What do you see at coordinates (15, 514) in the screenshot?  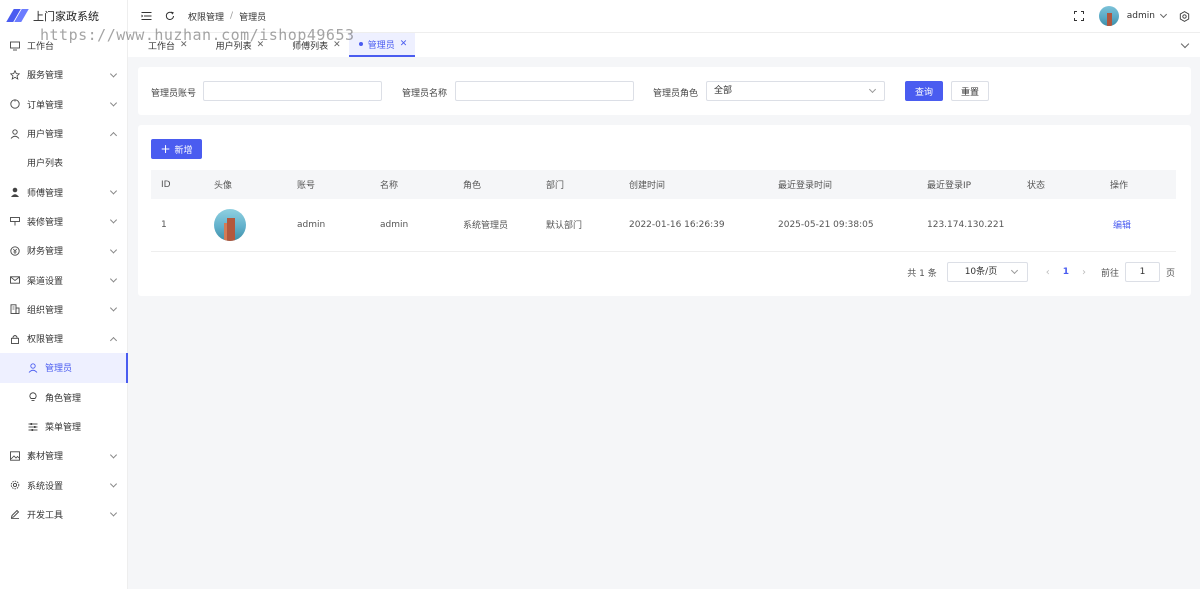 I see `pen-icon` at bounding box center [15, 514].